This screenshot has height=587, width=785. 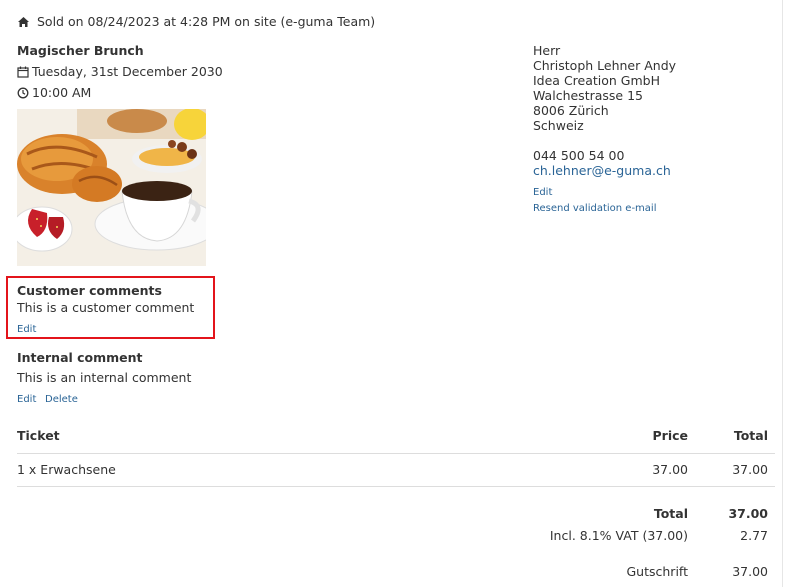 I want to click on resend-validation-link: Resend validation e-mail, so click(x=594, y=208).